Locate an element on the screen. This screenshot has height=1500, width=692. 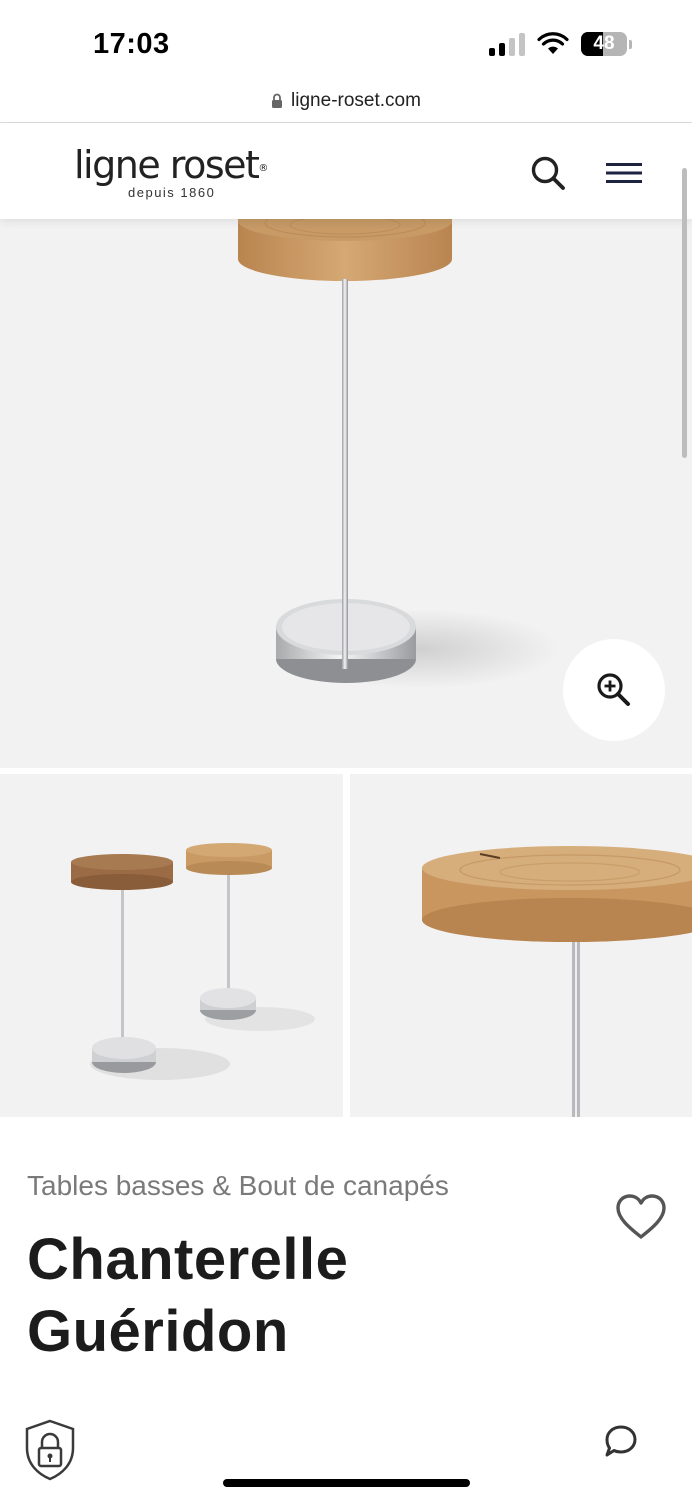
zoom-button is located at coordinates (614, 690).